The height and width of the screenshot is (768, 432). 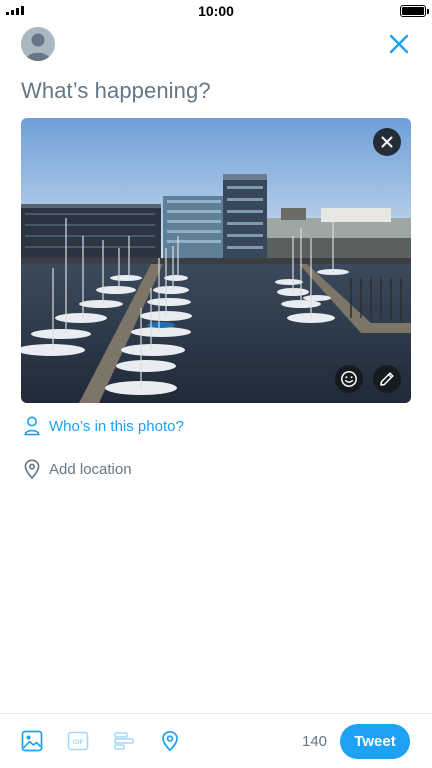 I want to click on person-icon, so click(x=32, y=426).